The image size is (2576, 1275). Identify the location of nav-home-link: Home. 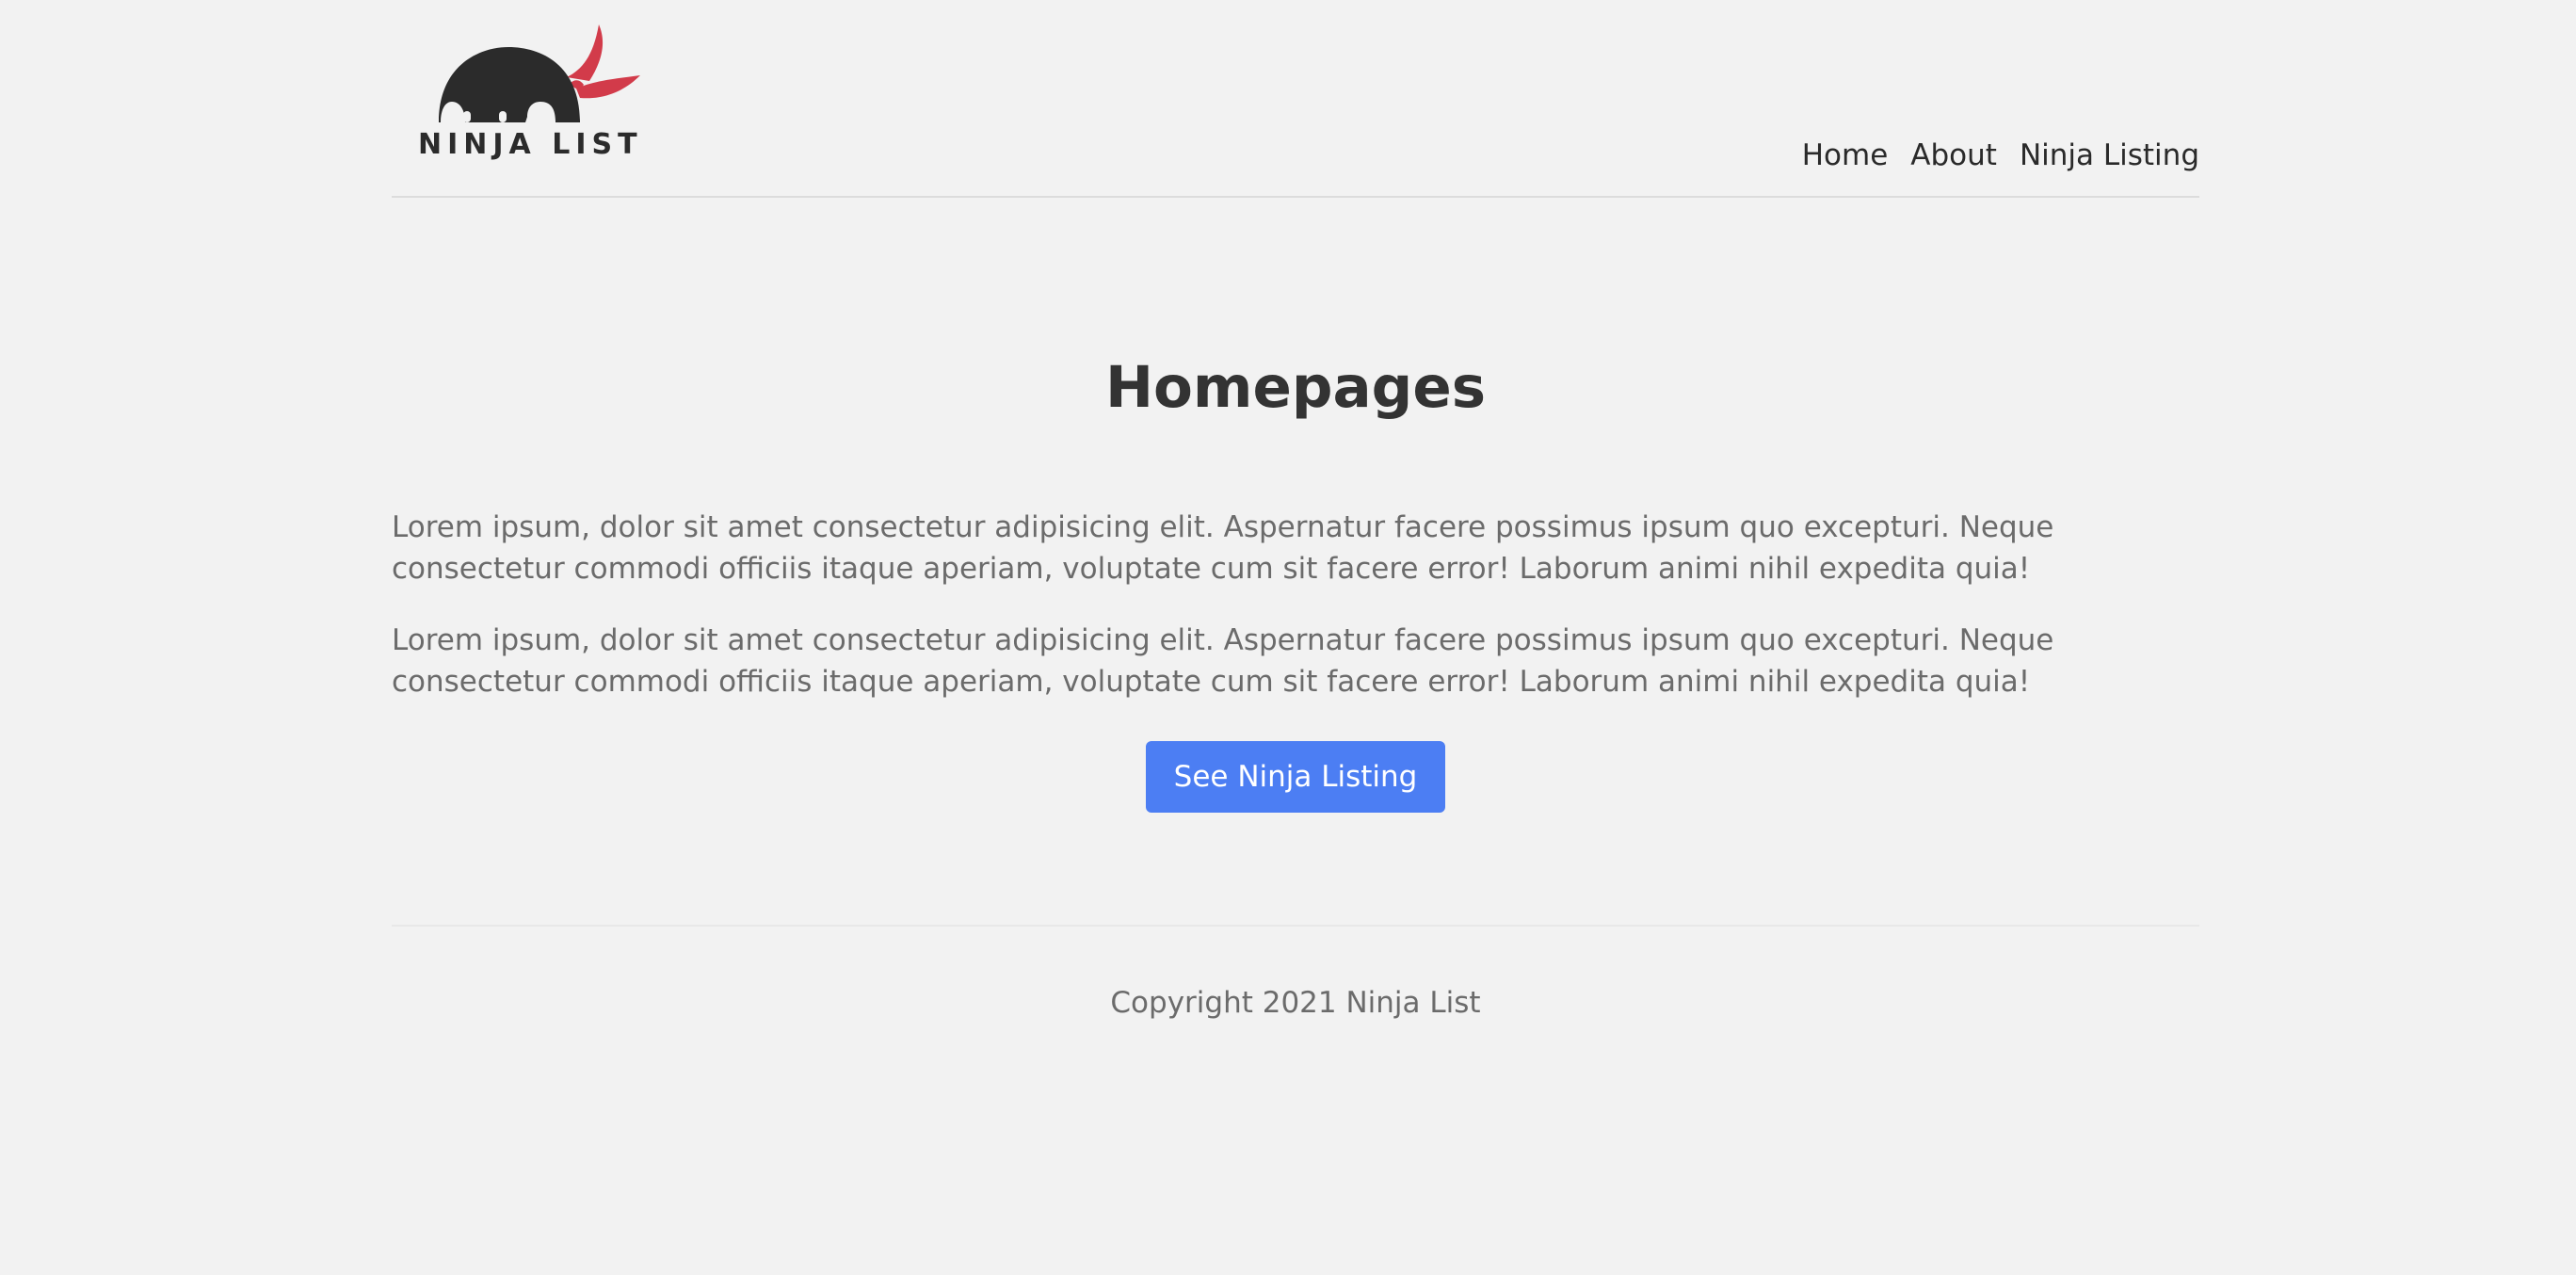
(1845, 156).